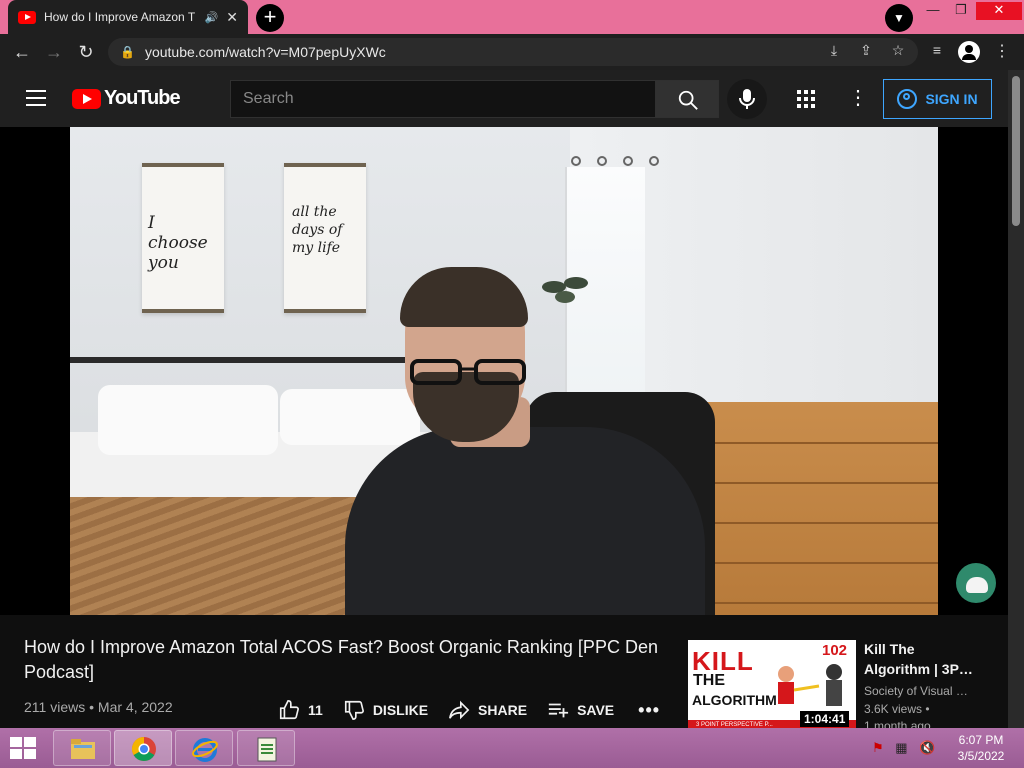 The width and height of the screenshot is (1024, 768). I want to click on notepad-icon, so click(267, 749).